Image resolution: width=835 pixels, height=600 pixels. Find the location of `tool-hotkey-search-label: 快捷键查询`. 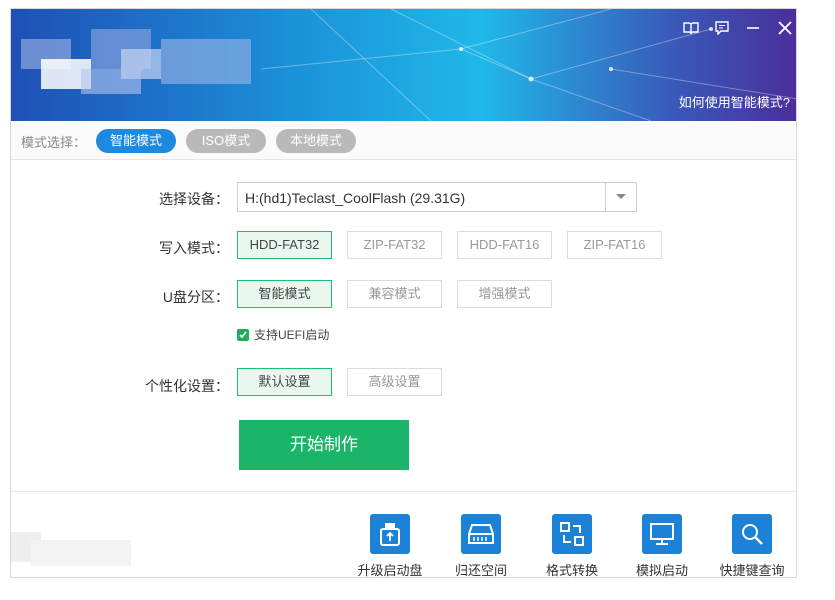

tool-hotkey-search-label: 快捷键查询 is located at coordinates (752, 570).